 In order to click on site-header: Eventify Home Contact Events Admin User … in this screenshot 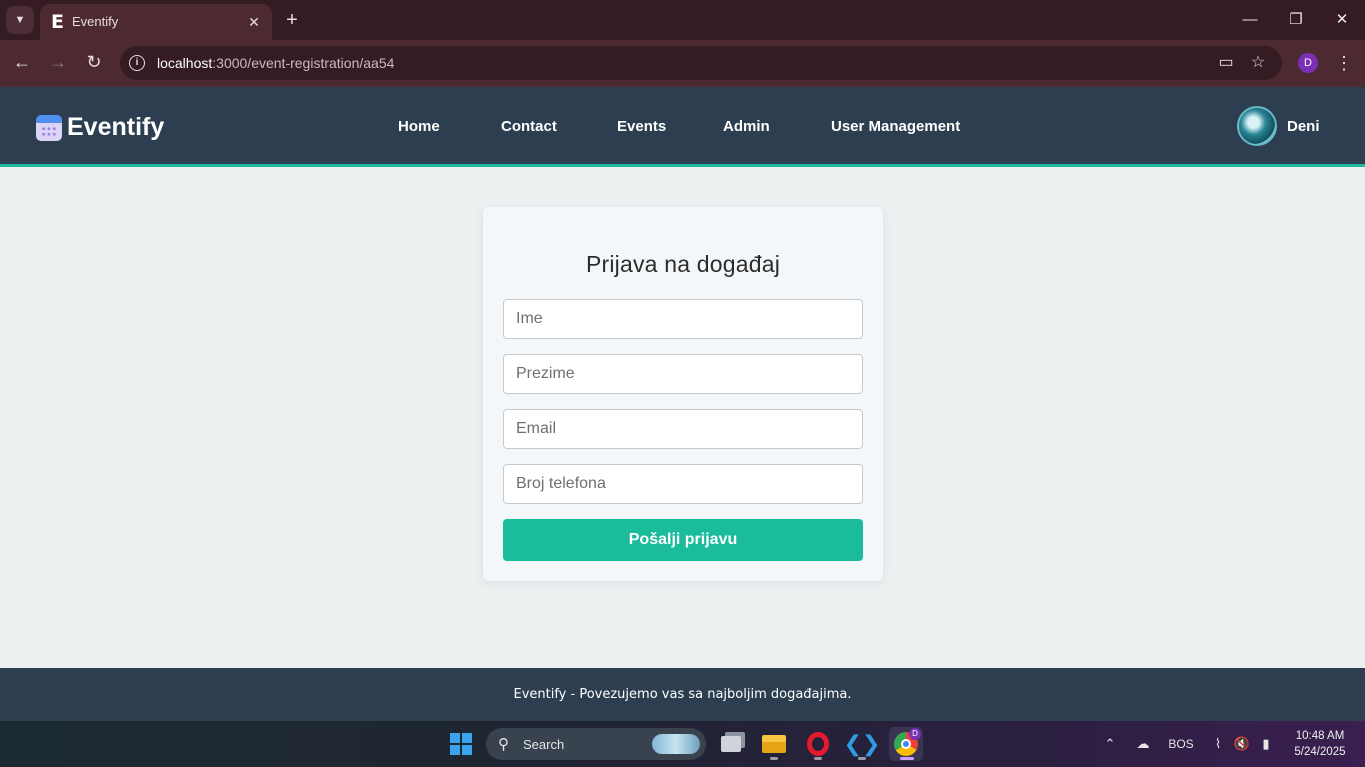, I will do `click(682, 127)`.